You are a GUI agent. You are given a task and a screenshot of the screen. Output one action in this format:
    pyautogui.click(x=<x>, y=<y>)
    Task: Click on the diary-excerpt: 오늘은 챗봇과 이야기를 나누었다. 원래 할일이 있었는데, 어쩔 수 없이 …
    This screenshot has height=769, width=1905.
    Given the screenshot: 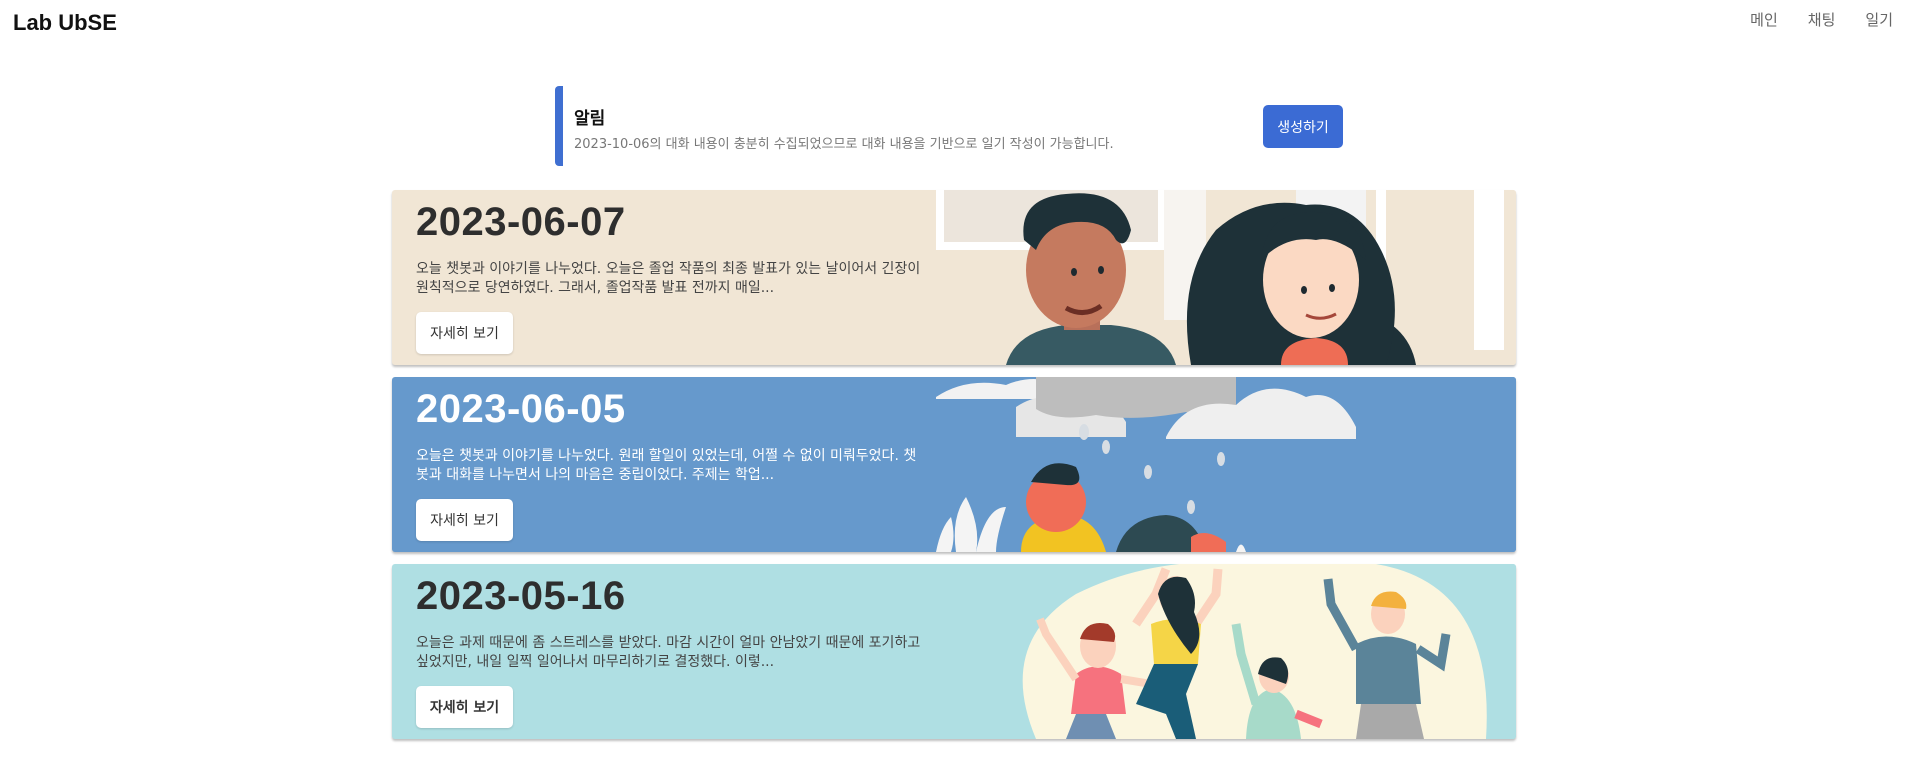 What is the action you would take?
    pyautogui.click(x=666, y=465)
    